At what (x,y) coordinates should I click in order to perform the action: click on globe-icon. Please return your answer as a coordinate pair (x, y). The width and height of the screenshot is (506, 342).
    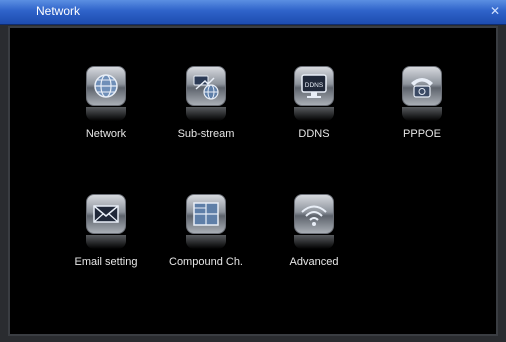
    Looking at the image, I should click on (106, 86).